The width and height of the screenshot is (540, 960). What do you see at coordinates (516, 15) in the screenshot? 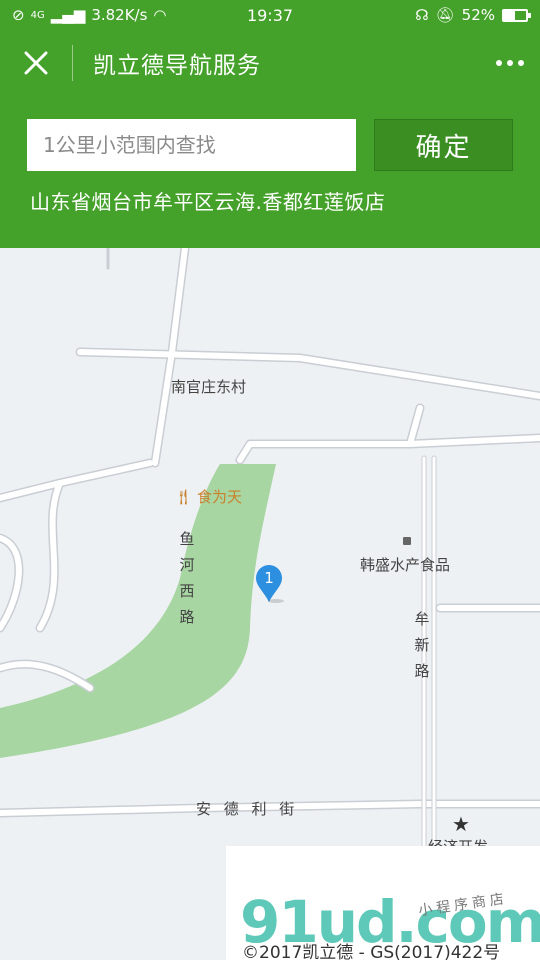
I see `battery-icon` at bounding box center [516, 15].